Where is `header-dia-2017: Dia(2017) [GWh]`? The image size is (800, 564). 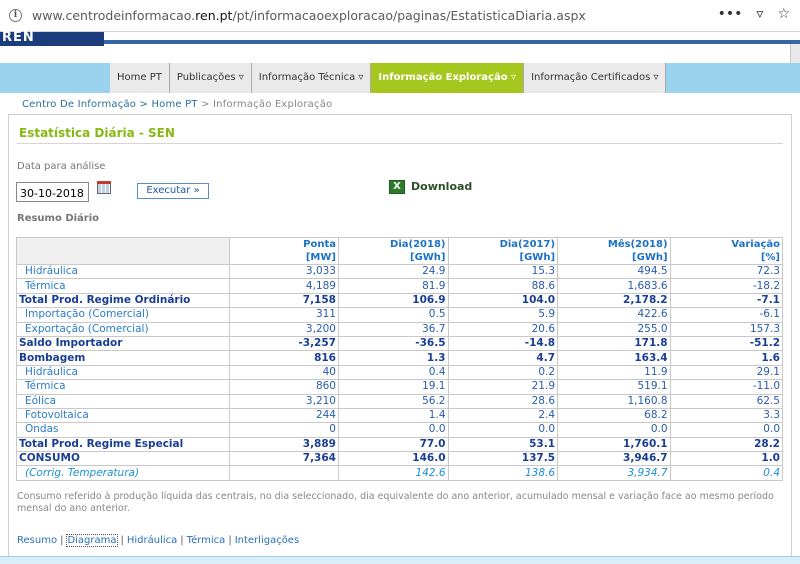 header-dia-2017: Dia(2017) [GWh] is located at coordinates (503, 251).